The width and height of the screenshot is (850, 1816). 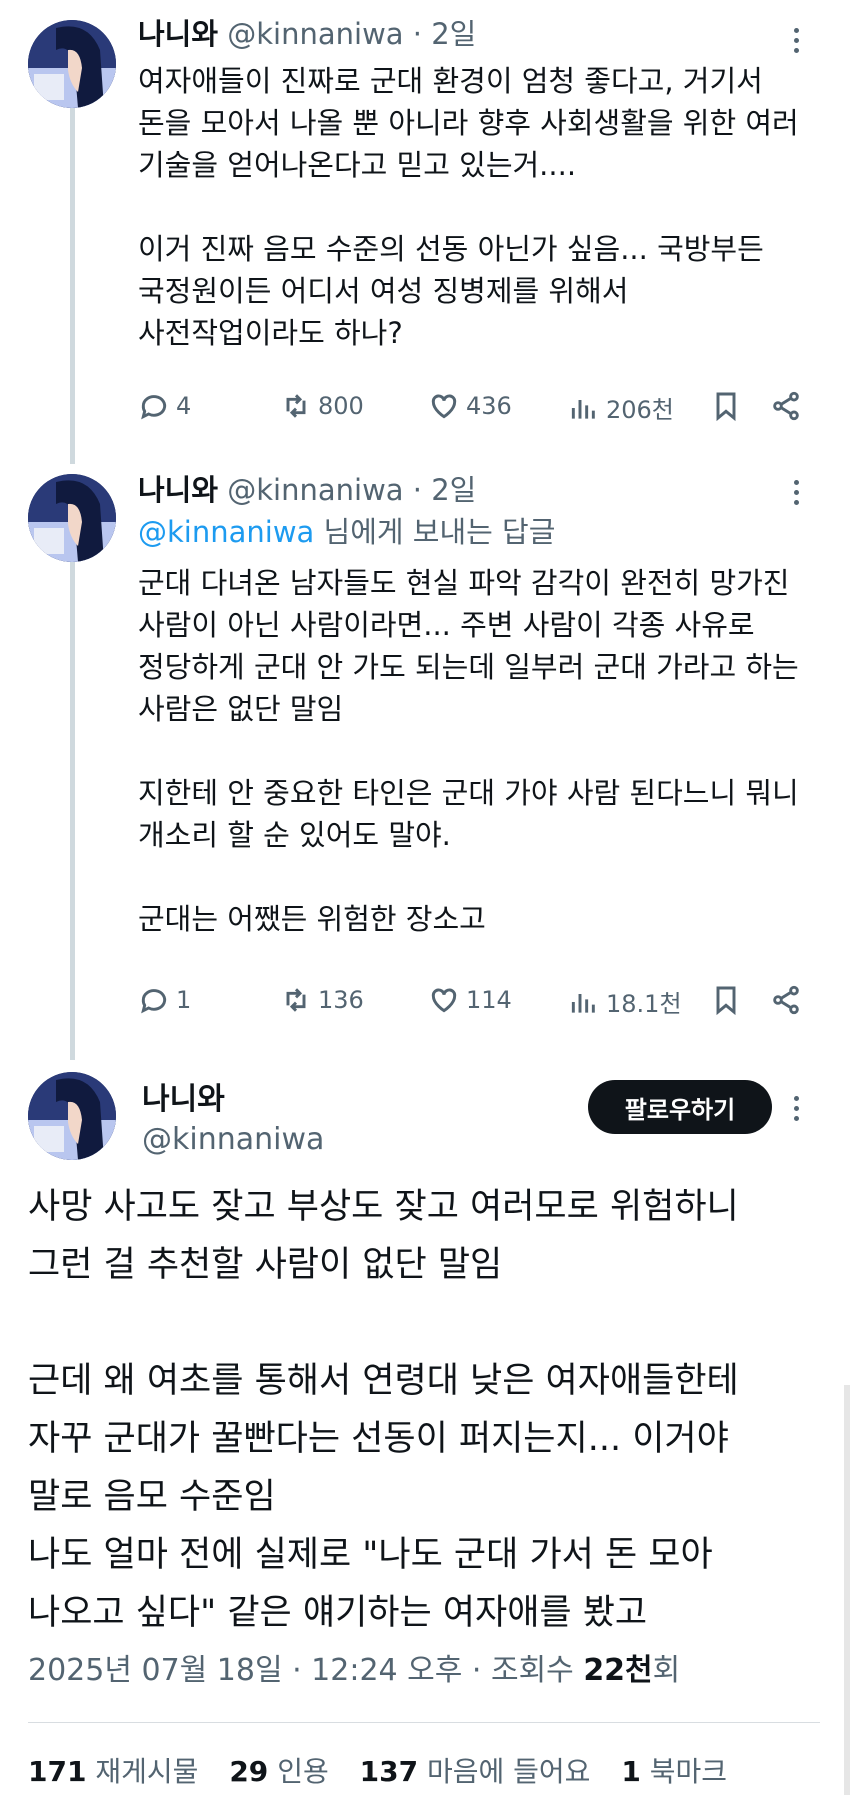 What do you see at coordinates (57, 1771) in the screenshot?
I see `retweets-count: 171` at bounding box center [57, 1771].